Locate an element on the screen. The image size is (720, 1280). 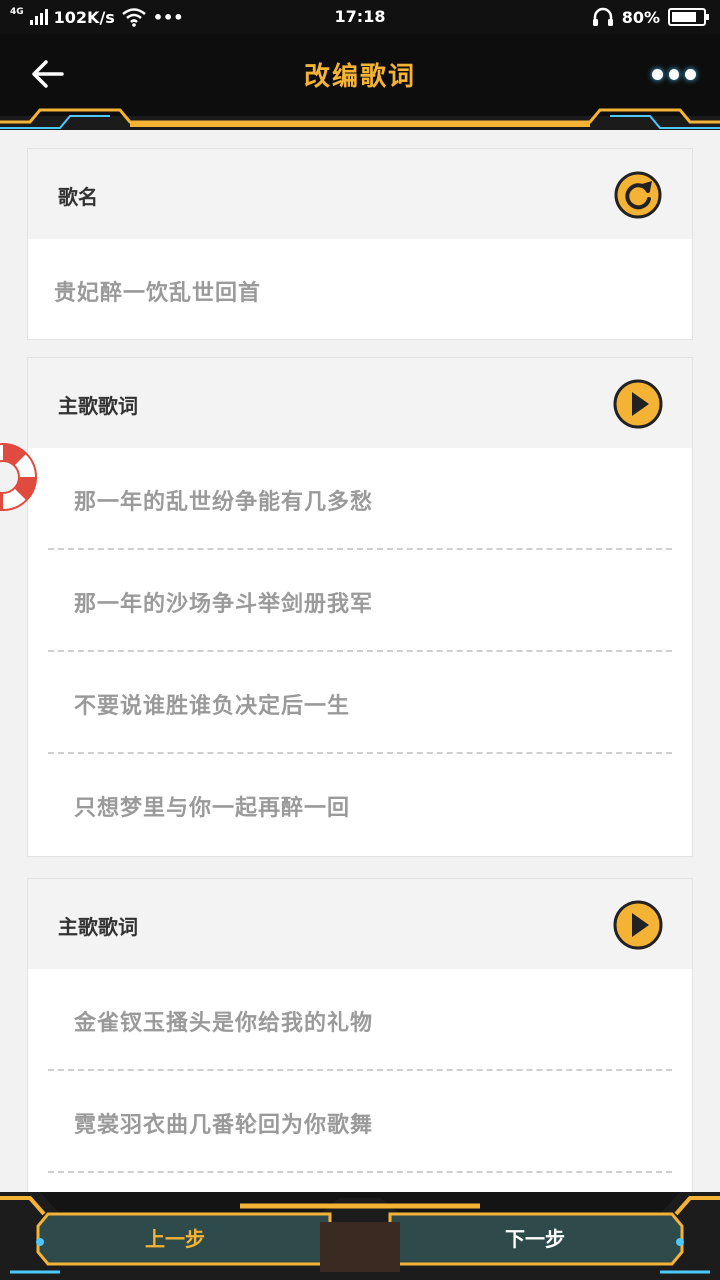
battery-percent: 80% is located at coordinates (640, 17).